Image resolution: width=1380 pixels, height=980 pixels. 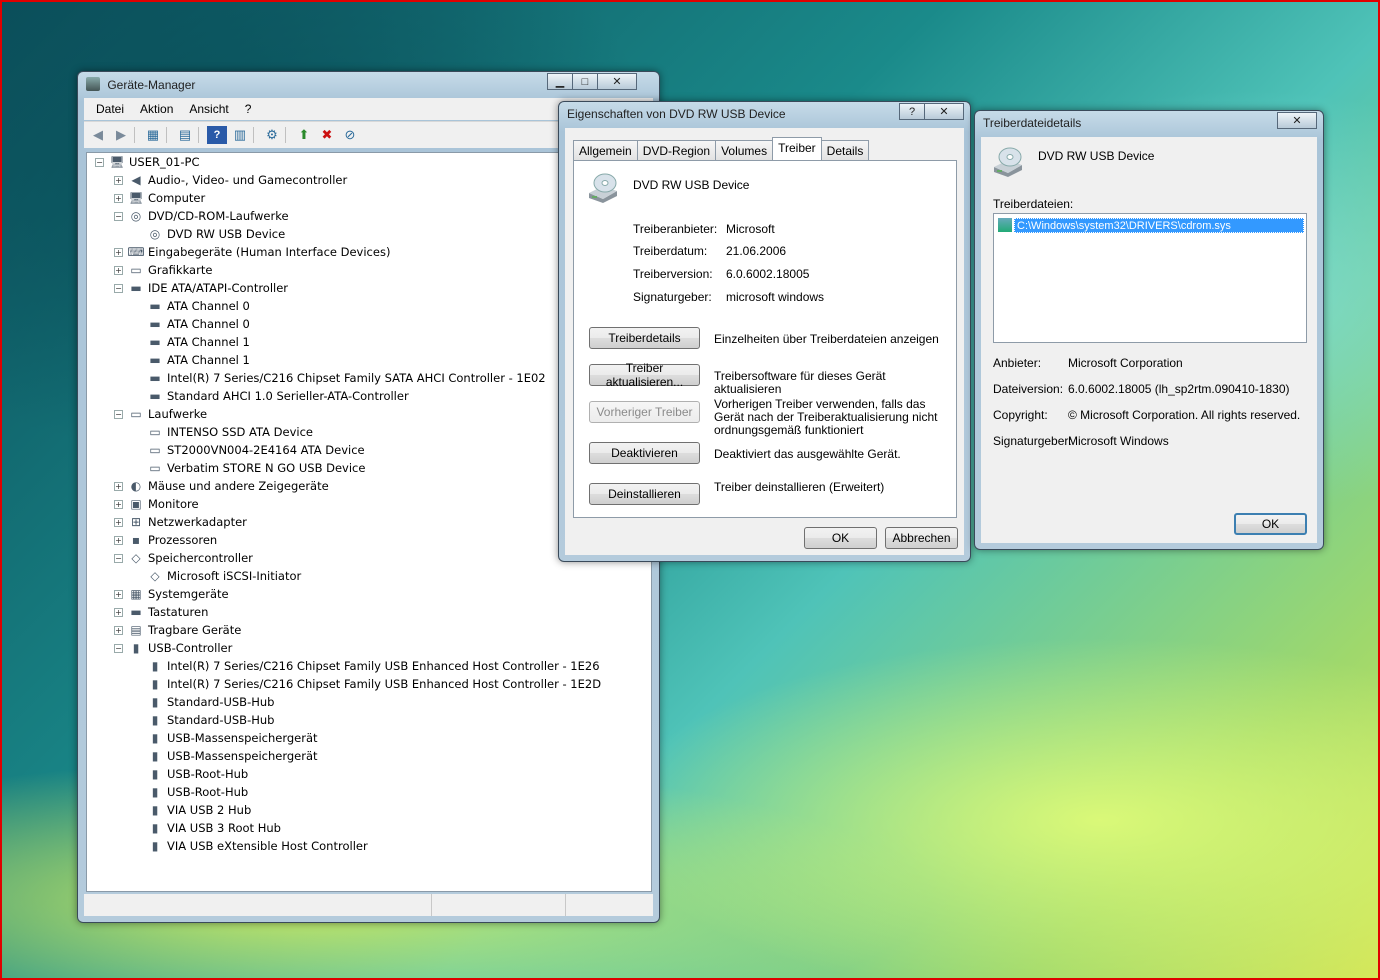 What do you see at coordinates (201, 288) in the screenshot?
I see `tree-category: − ▬ IDE ATA/ATAPI-Controller` at bounding box center [201, 288].